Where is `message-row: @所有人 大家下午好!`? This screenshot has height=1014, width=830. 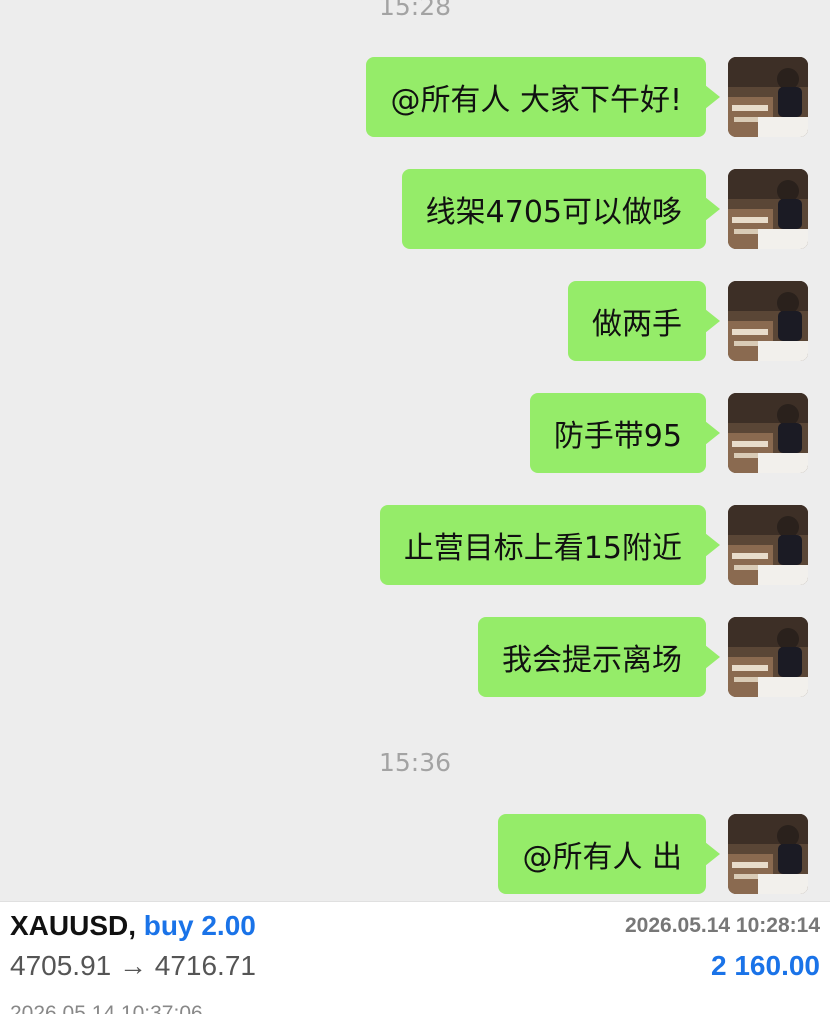 message-row: @所有人 大家下午好! is located at coordinates (415, 97).